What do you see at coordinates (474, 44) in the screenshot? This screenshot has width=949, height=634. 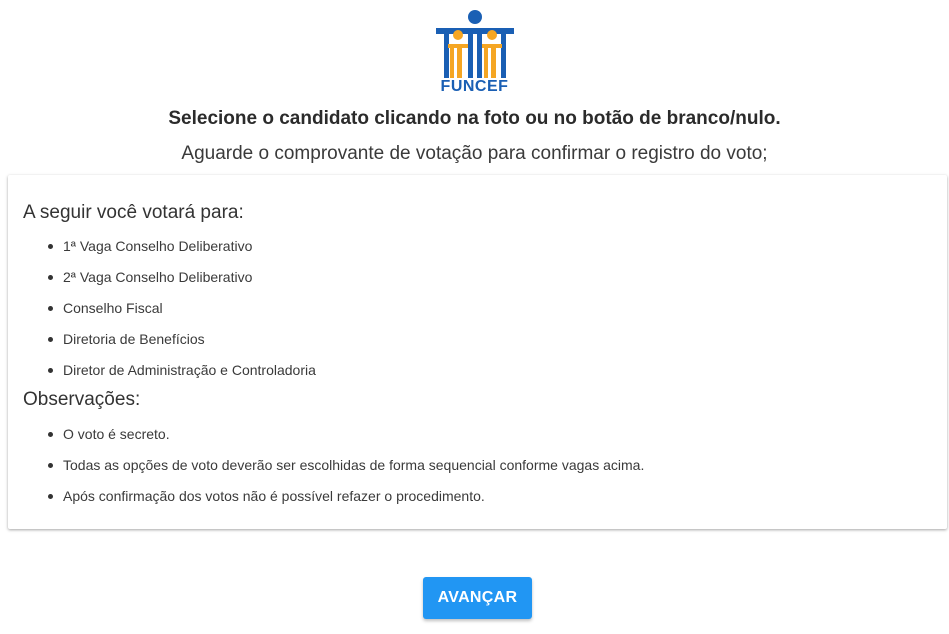 I see `funcef-logo-mark` at bounding box center [474, 44].